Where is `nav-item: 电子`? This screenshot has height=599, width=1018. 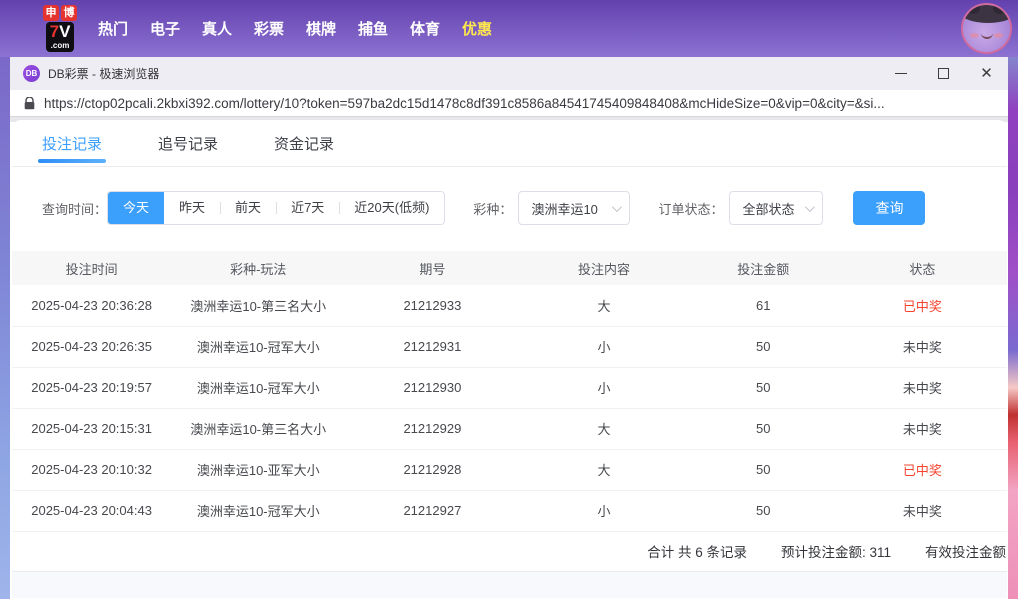
nav-item: 电子 is located at coordinates (165, 28).